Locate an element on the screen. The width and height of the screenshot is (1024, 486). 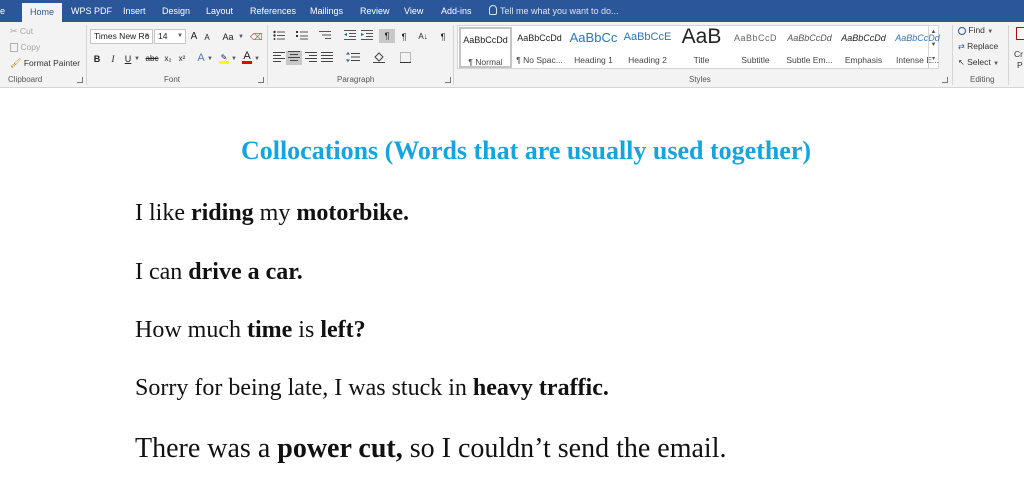
gallery-scrollbar: ▲ ▼ ▾ is located at coordinates (933, 47).